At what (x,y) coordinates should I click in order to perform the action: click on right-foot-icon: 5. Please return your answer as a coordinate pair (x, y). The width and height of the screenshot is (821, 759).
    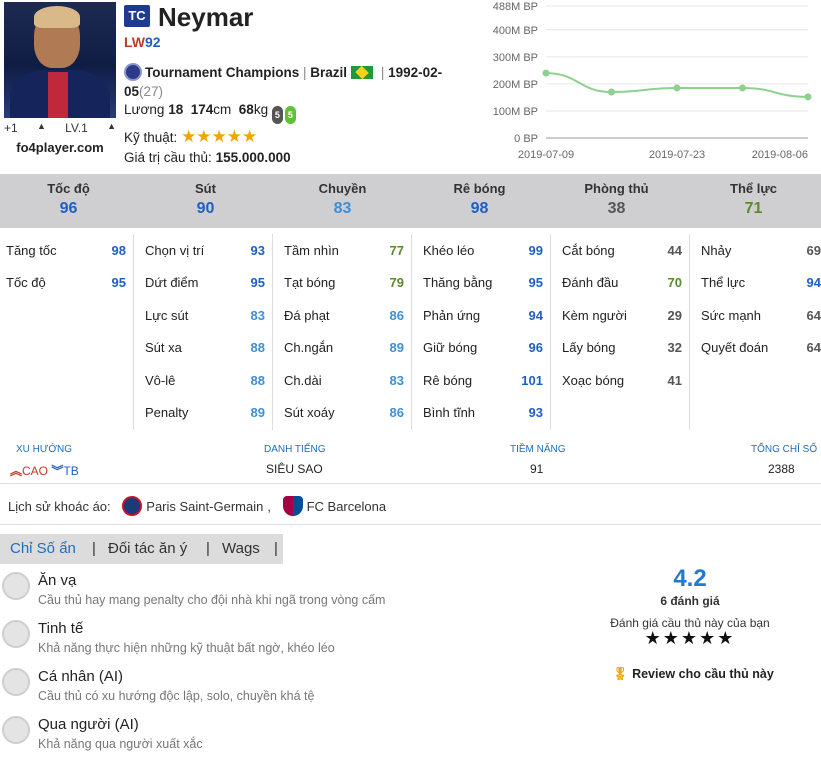
    Looking at the image, I should click on (290, 115).